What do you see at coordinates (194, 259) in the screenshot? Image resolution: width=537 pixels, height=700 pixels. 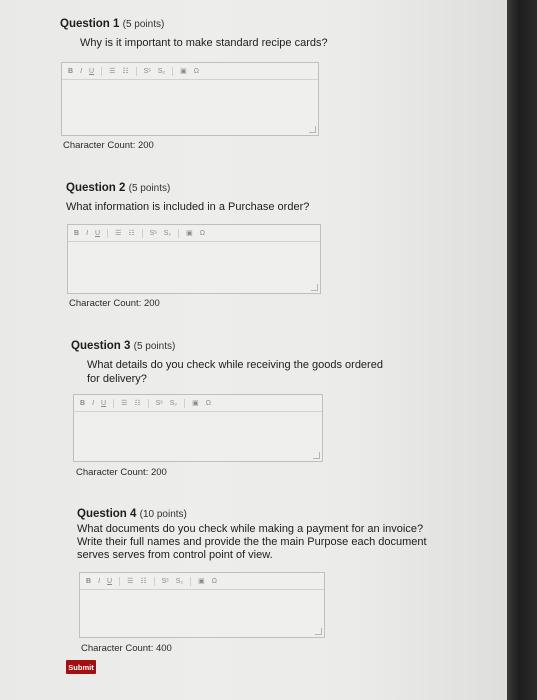 I see `answer-editor-2: B I U ☰ ☷ Sˢ S₂ ▣ Ω` at bounding box center [194, 259].